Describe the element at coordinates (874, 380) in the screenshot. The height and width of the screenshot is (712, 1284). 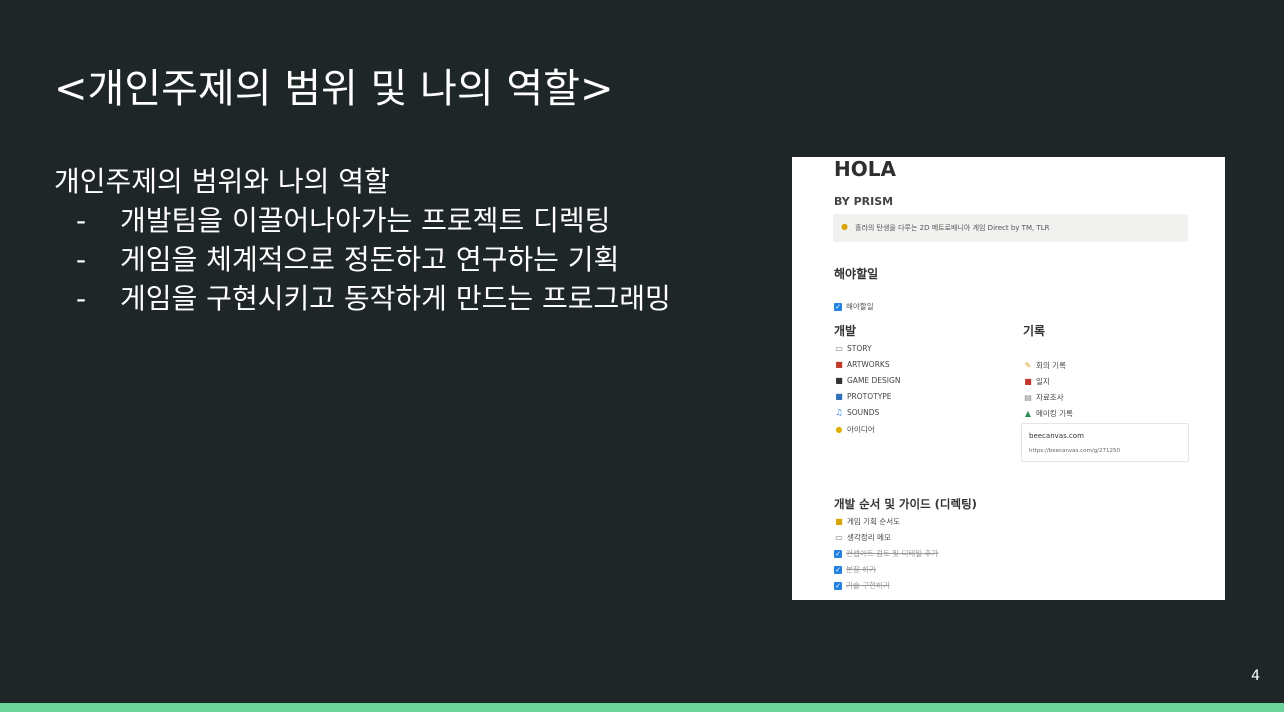
I see `page-link-label: GAME DESIGN` at that location.